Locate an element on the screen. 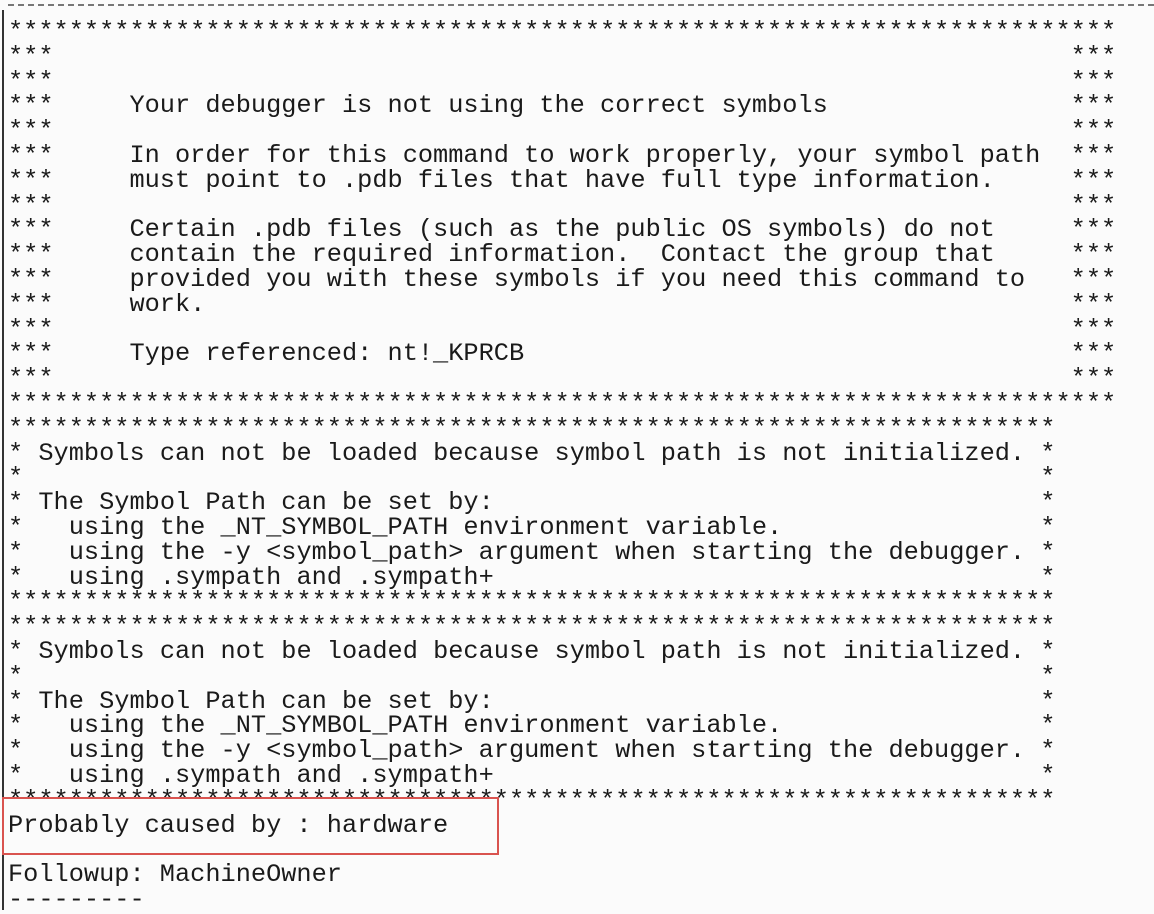 This screenshot has width=1154, height=914. console-left-border is located at coordinates (3, 460).